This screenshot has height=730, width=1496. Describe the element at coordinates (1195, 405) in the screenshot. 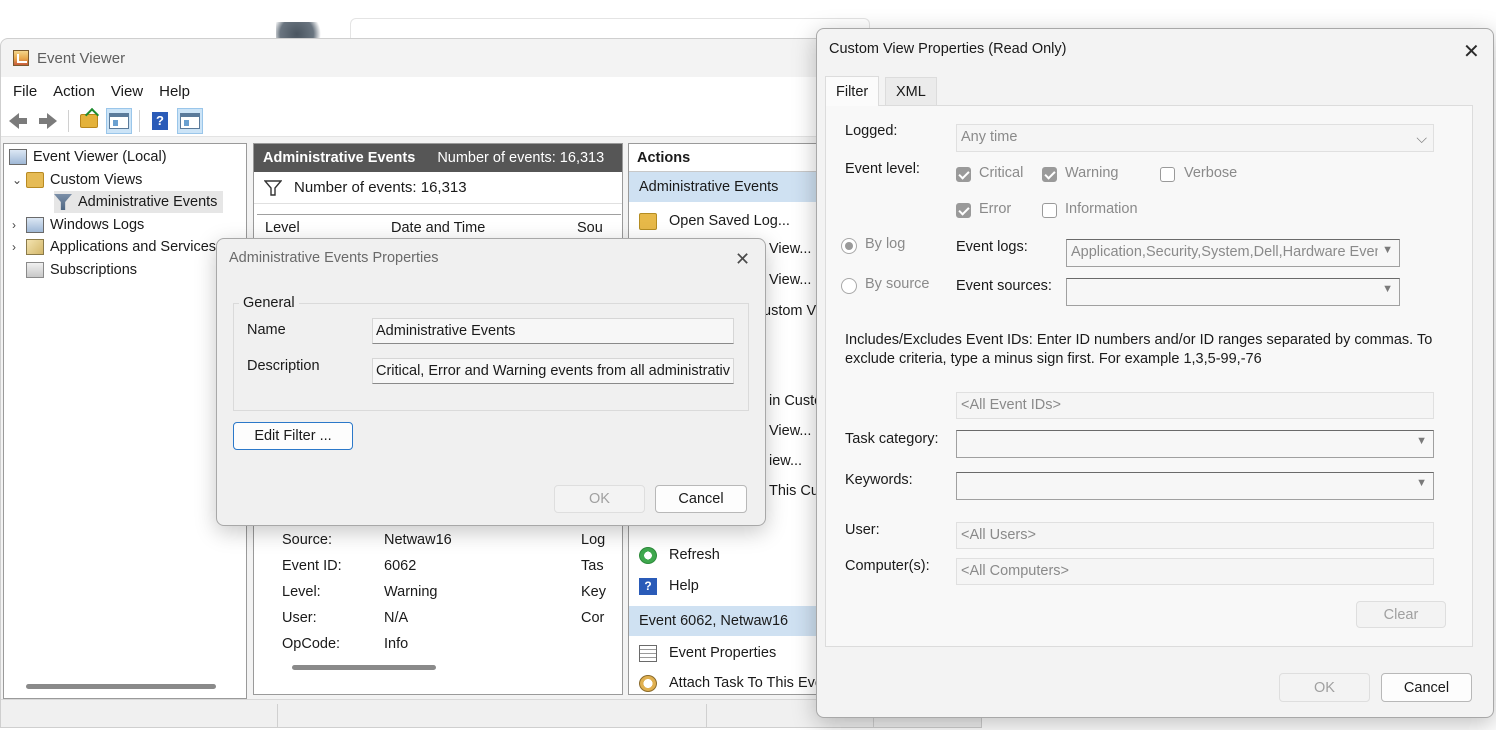

I see `event-ids-field: <All Event IDs>` at that location.